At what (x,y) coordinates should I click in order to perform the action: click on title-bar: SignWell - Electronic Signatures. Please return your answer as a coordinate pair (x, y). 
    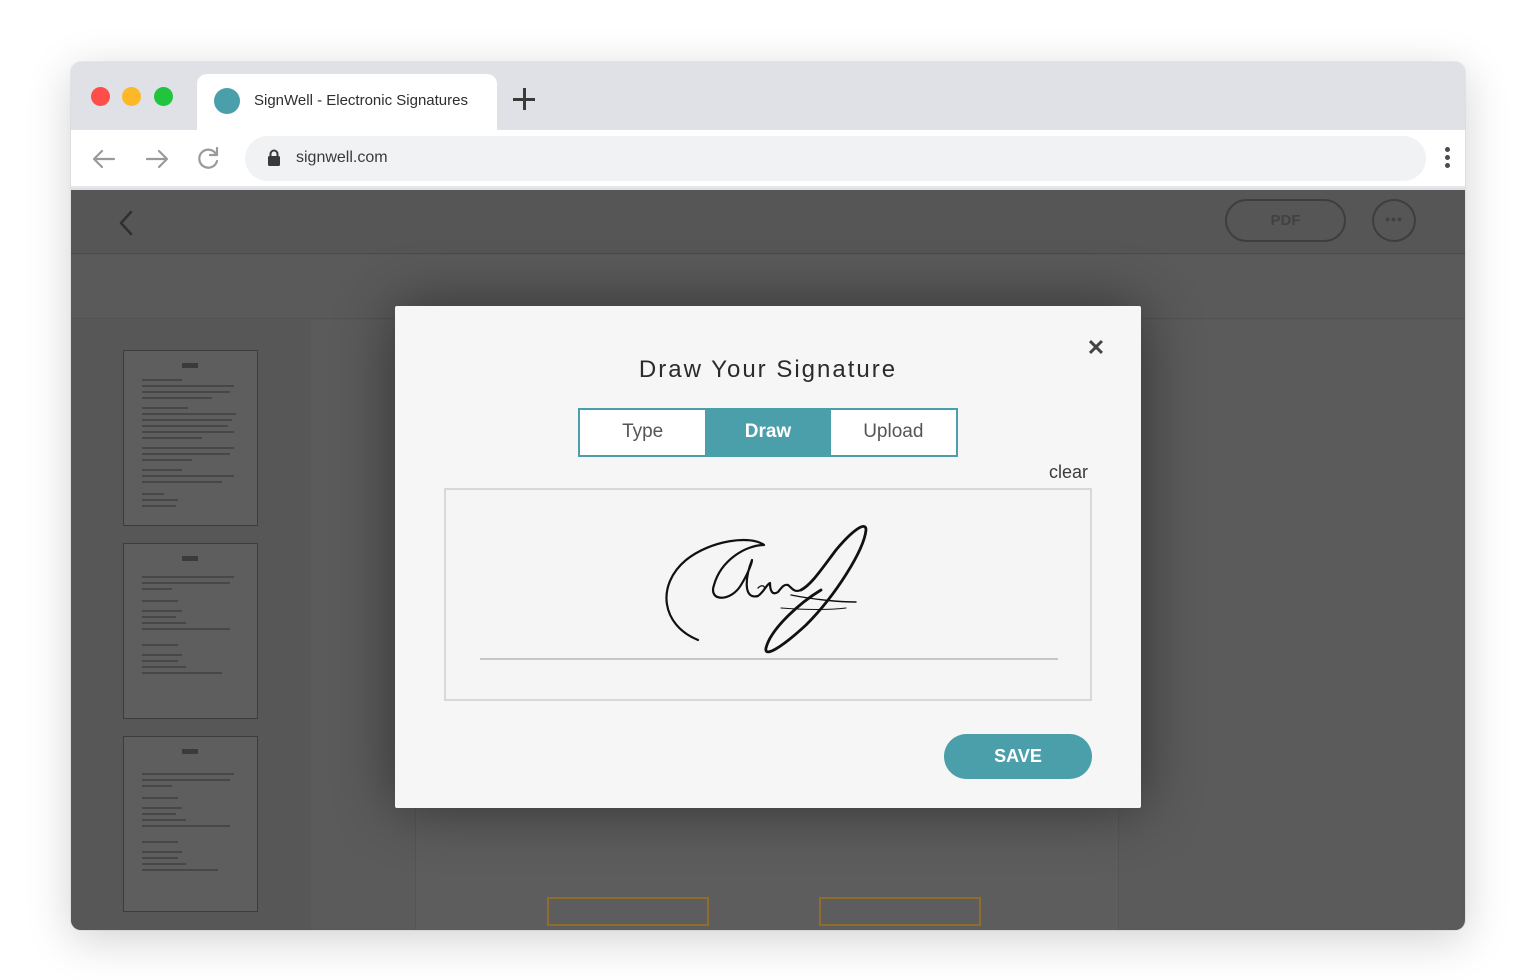
    Looking at the image, I should click on (768, 98).